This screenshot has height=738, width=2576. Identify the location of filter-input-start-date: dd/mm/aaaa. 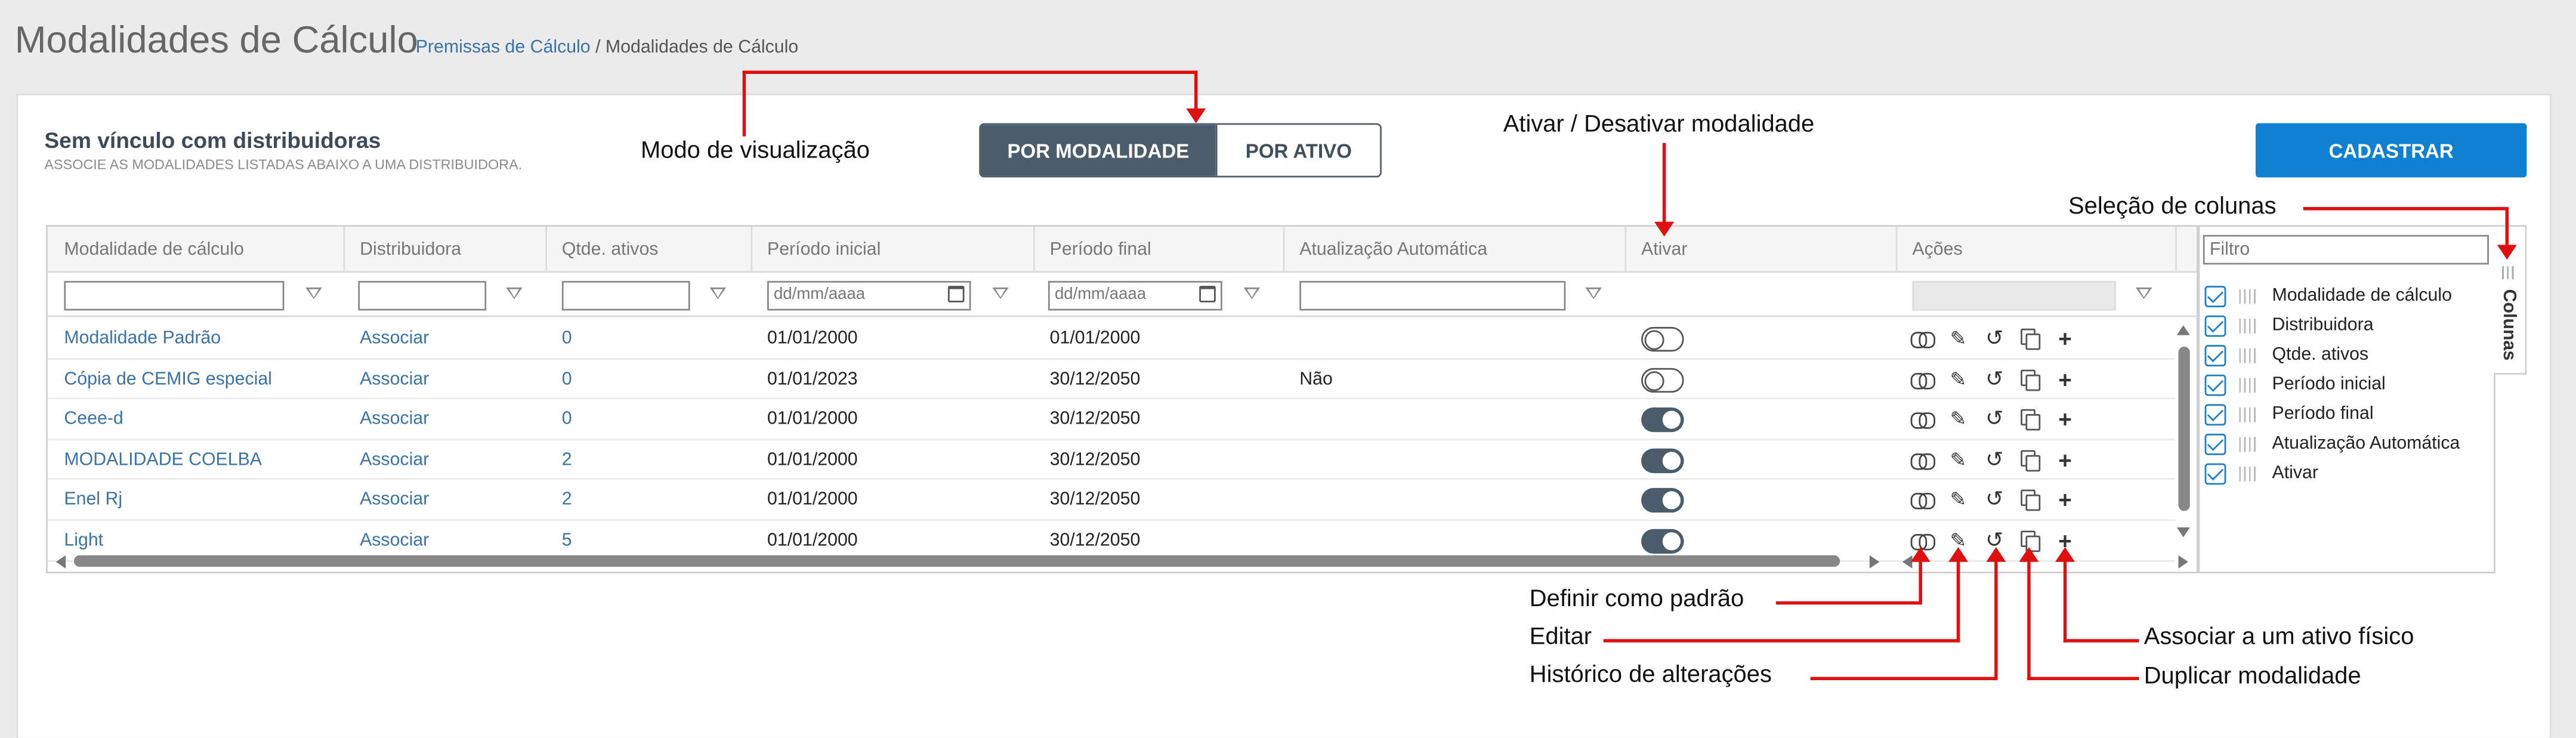
(869, 295).